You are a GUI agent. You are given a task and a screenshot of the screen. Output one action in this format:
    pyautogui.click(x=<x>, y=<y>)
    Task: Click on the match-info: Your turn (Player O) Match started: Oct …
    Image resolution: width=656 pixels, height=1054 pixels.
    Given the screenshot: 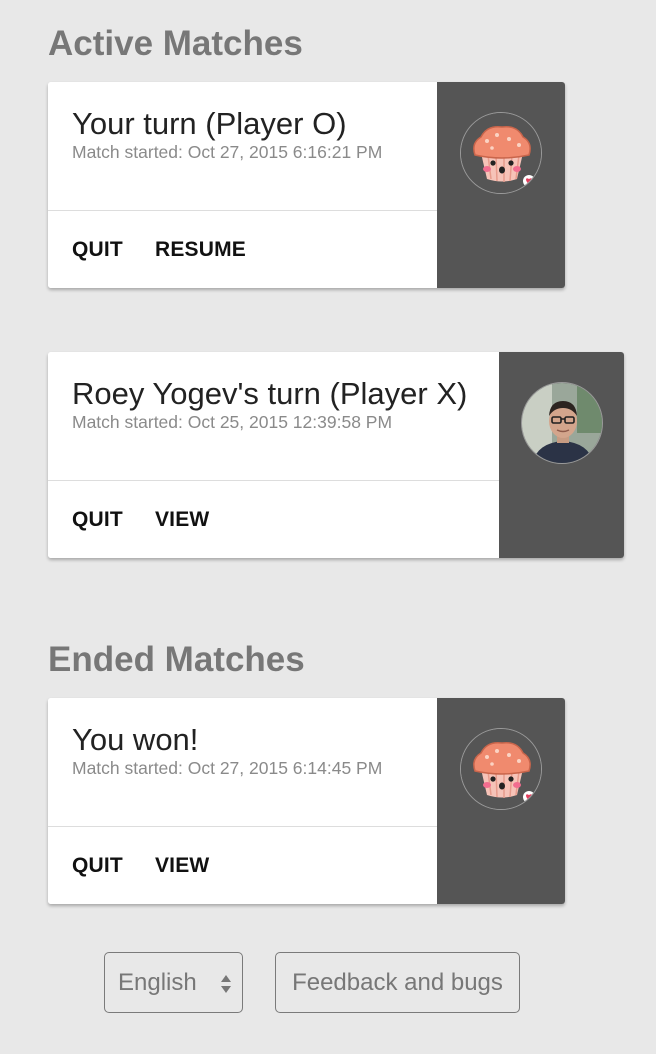 What is the action you would take?
    pyautogui.click(x=242, y=146)
    